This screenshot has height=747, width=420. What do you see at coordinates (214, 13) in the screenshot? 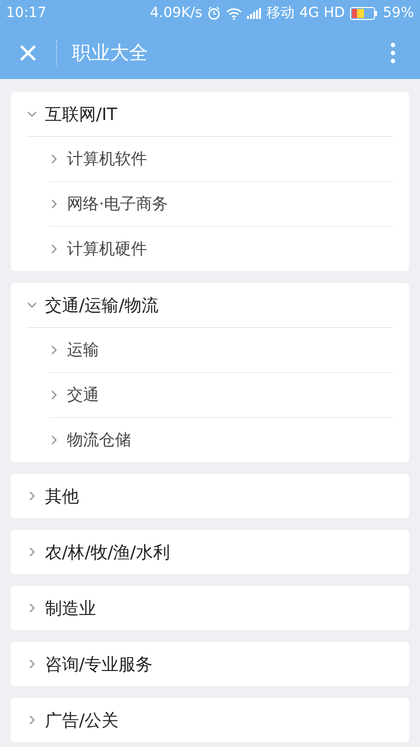
I see `alarm-icon` at bounding box center [214, 13].